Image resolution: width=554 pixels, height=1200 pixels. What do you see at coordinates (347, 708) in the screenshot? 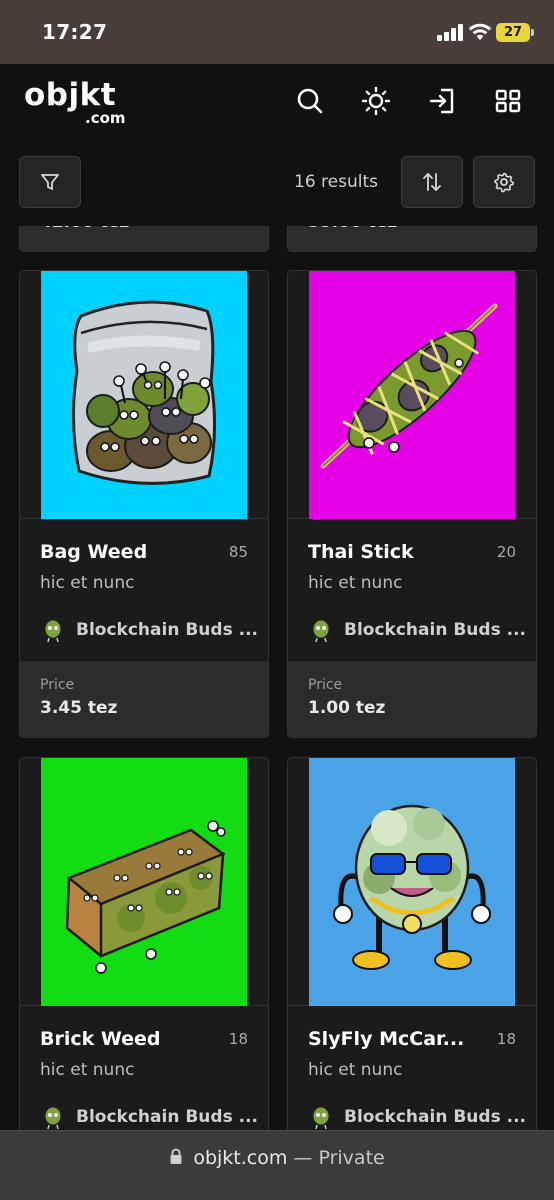
I see `price-value: 1.00 tez` at bounding box center [347, 708].